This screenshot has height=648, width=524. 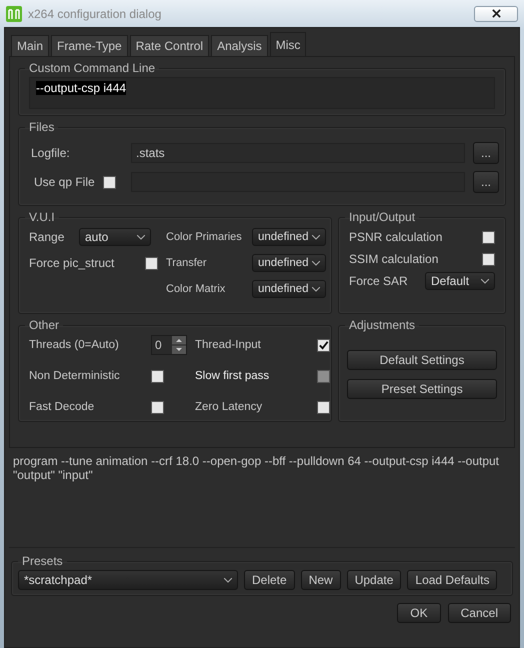 I want to click on logfile-field: .stats, so click(x=298, y=153).